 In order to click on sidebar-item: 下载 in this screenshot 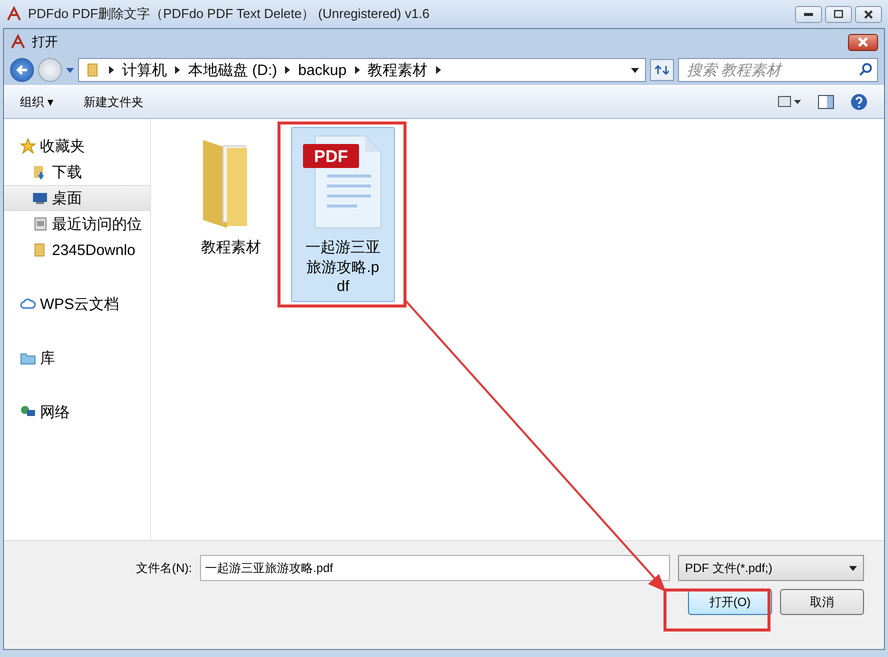, I will do `click(77, 172)`.